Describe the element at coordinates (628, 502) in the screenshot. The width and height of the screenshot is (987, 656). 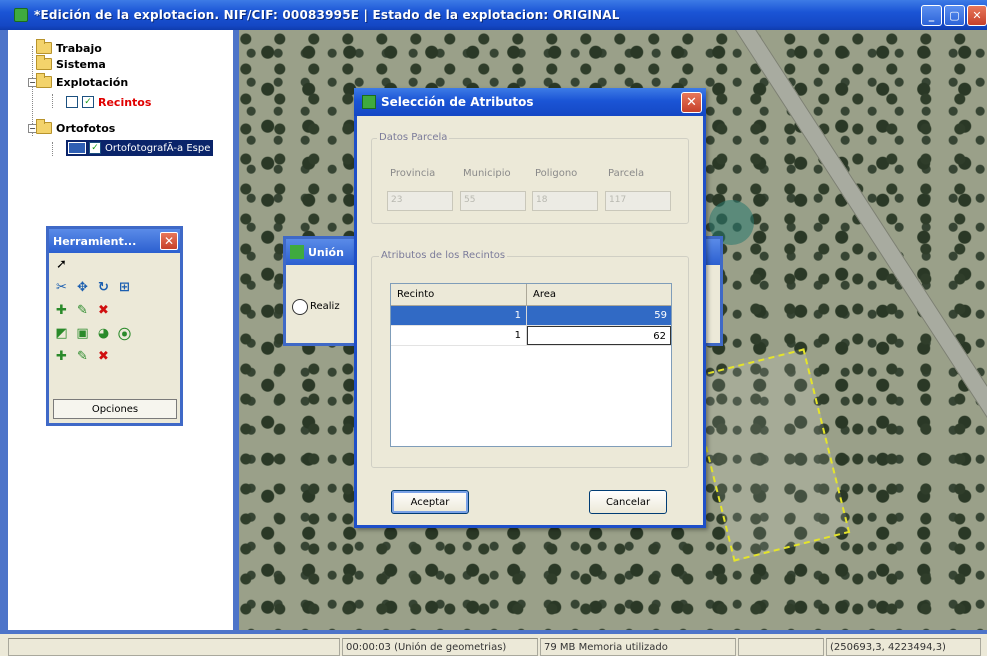
I see `cancel-button: Cancelar` at that location.